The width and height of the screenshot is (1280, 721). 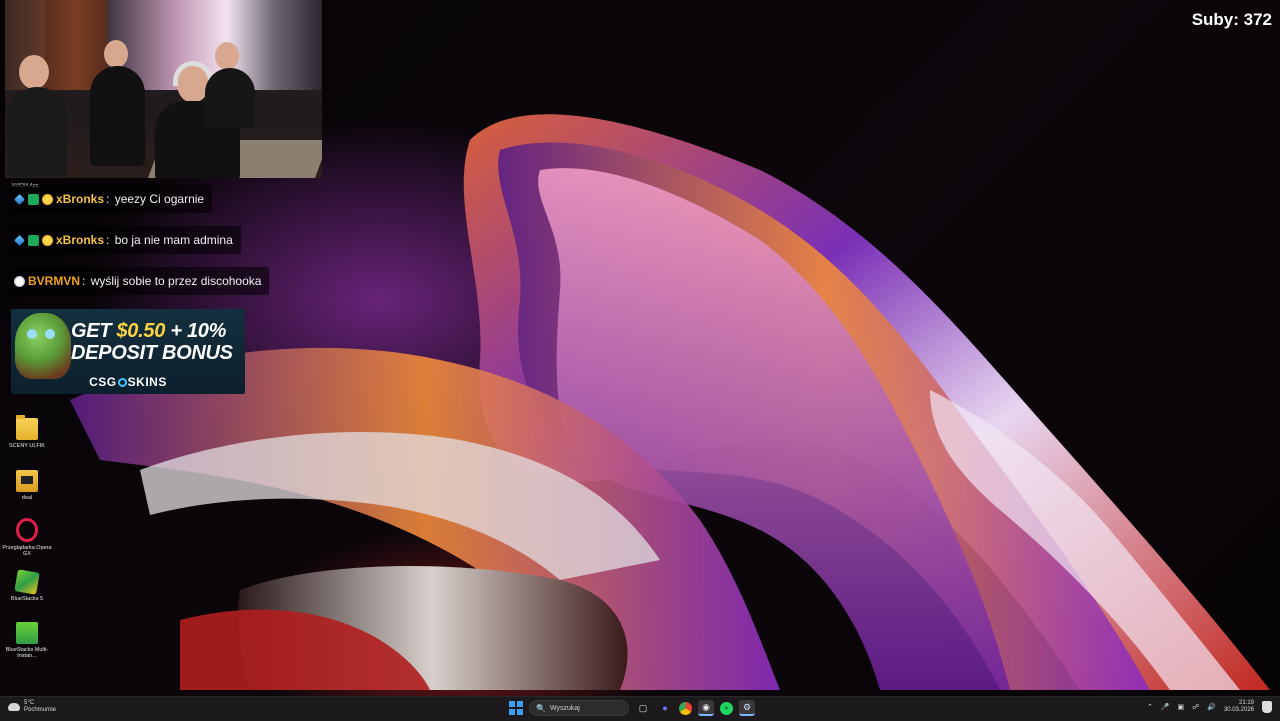 What do you see at coordinates (27, 530) in the screenshot?
I see `opera-gx-icon` at bounding box center [27, 530].